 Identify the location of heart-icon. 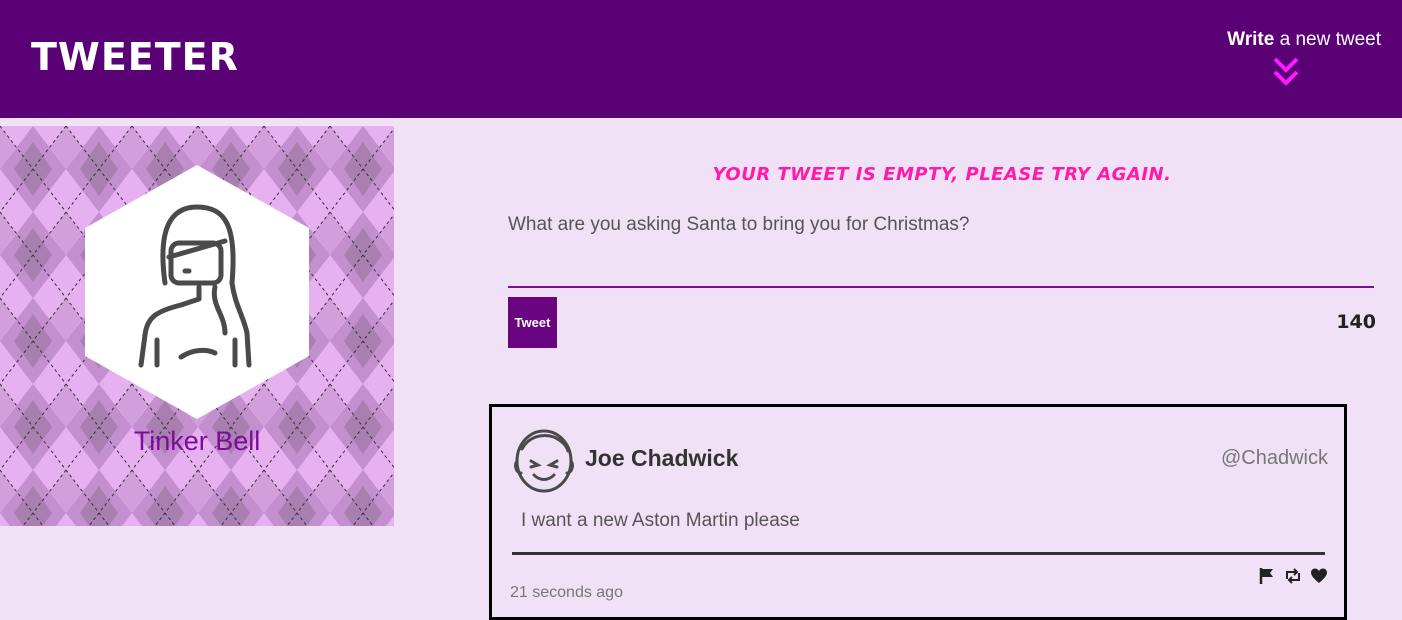
(1319, 576).